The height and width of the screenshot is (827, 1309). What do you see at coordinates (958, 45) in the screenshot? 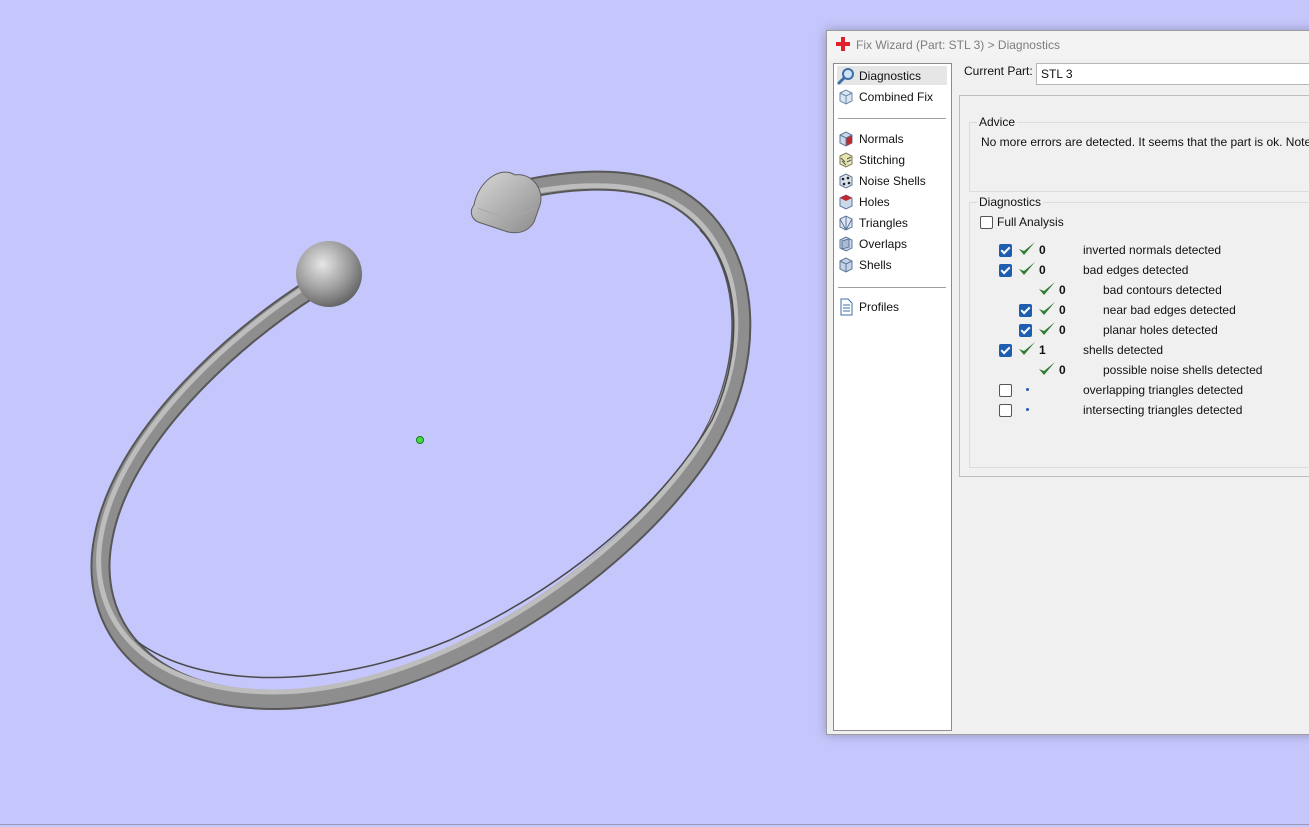
I see `dialog-title: Fix Wizard (Part: STL 3) > Diagnostics` at bounding box center [958, 45].